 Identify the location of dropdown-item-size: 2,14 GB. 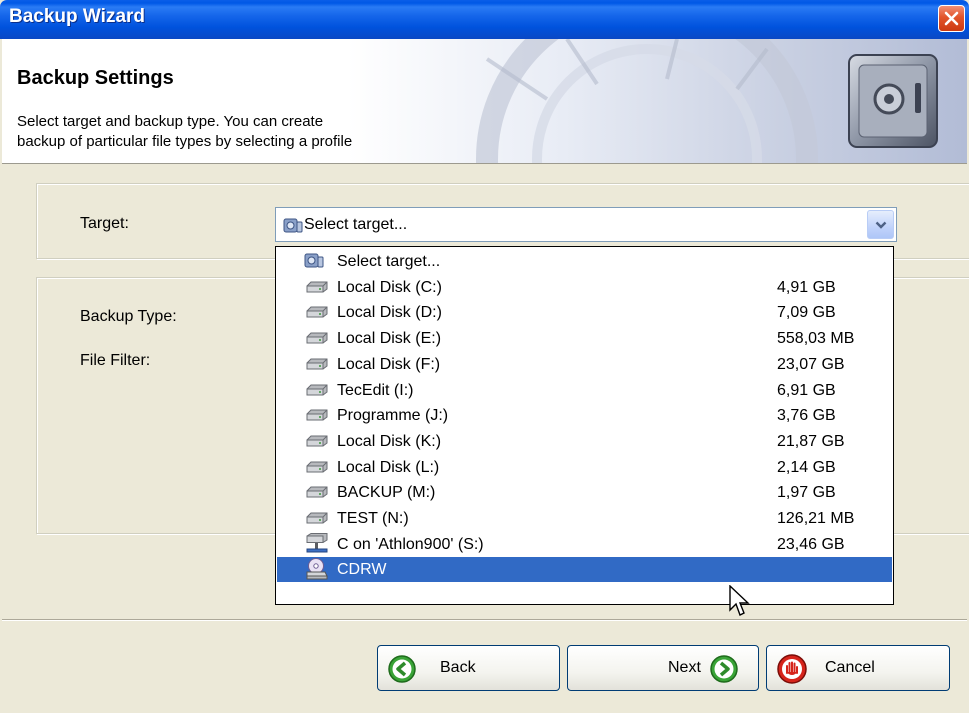
(806, 467).